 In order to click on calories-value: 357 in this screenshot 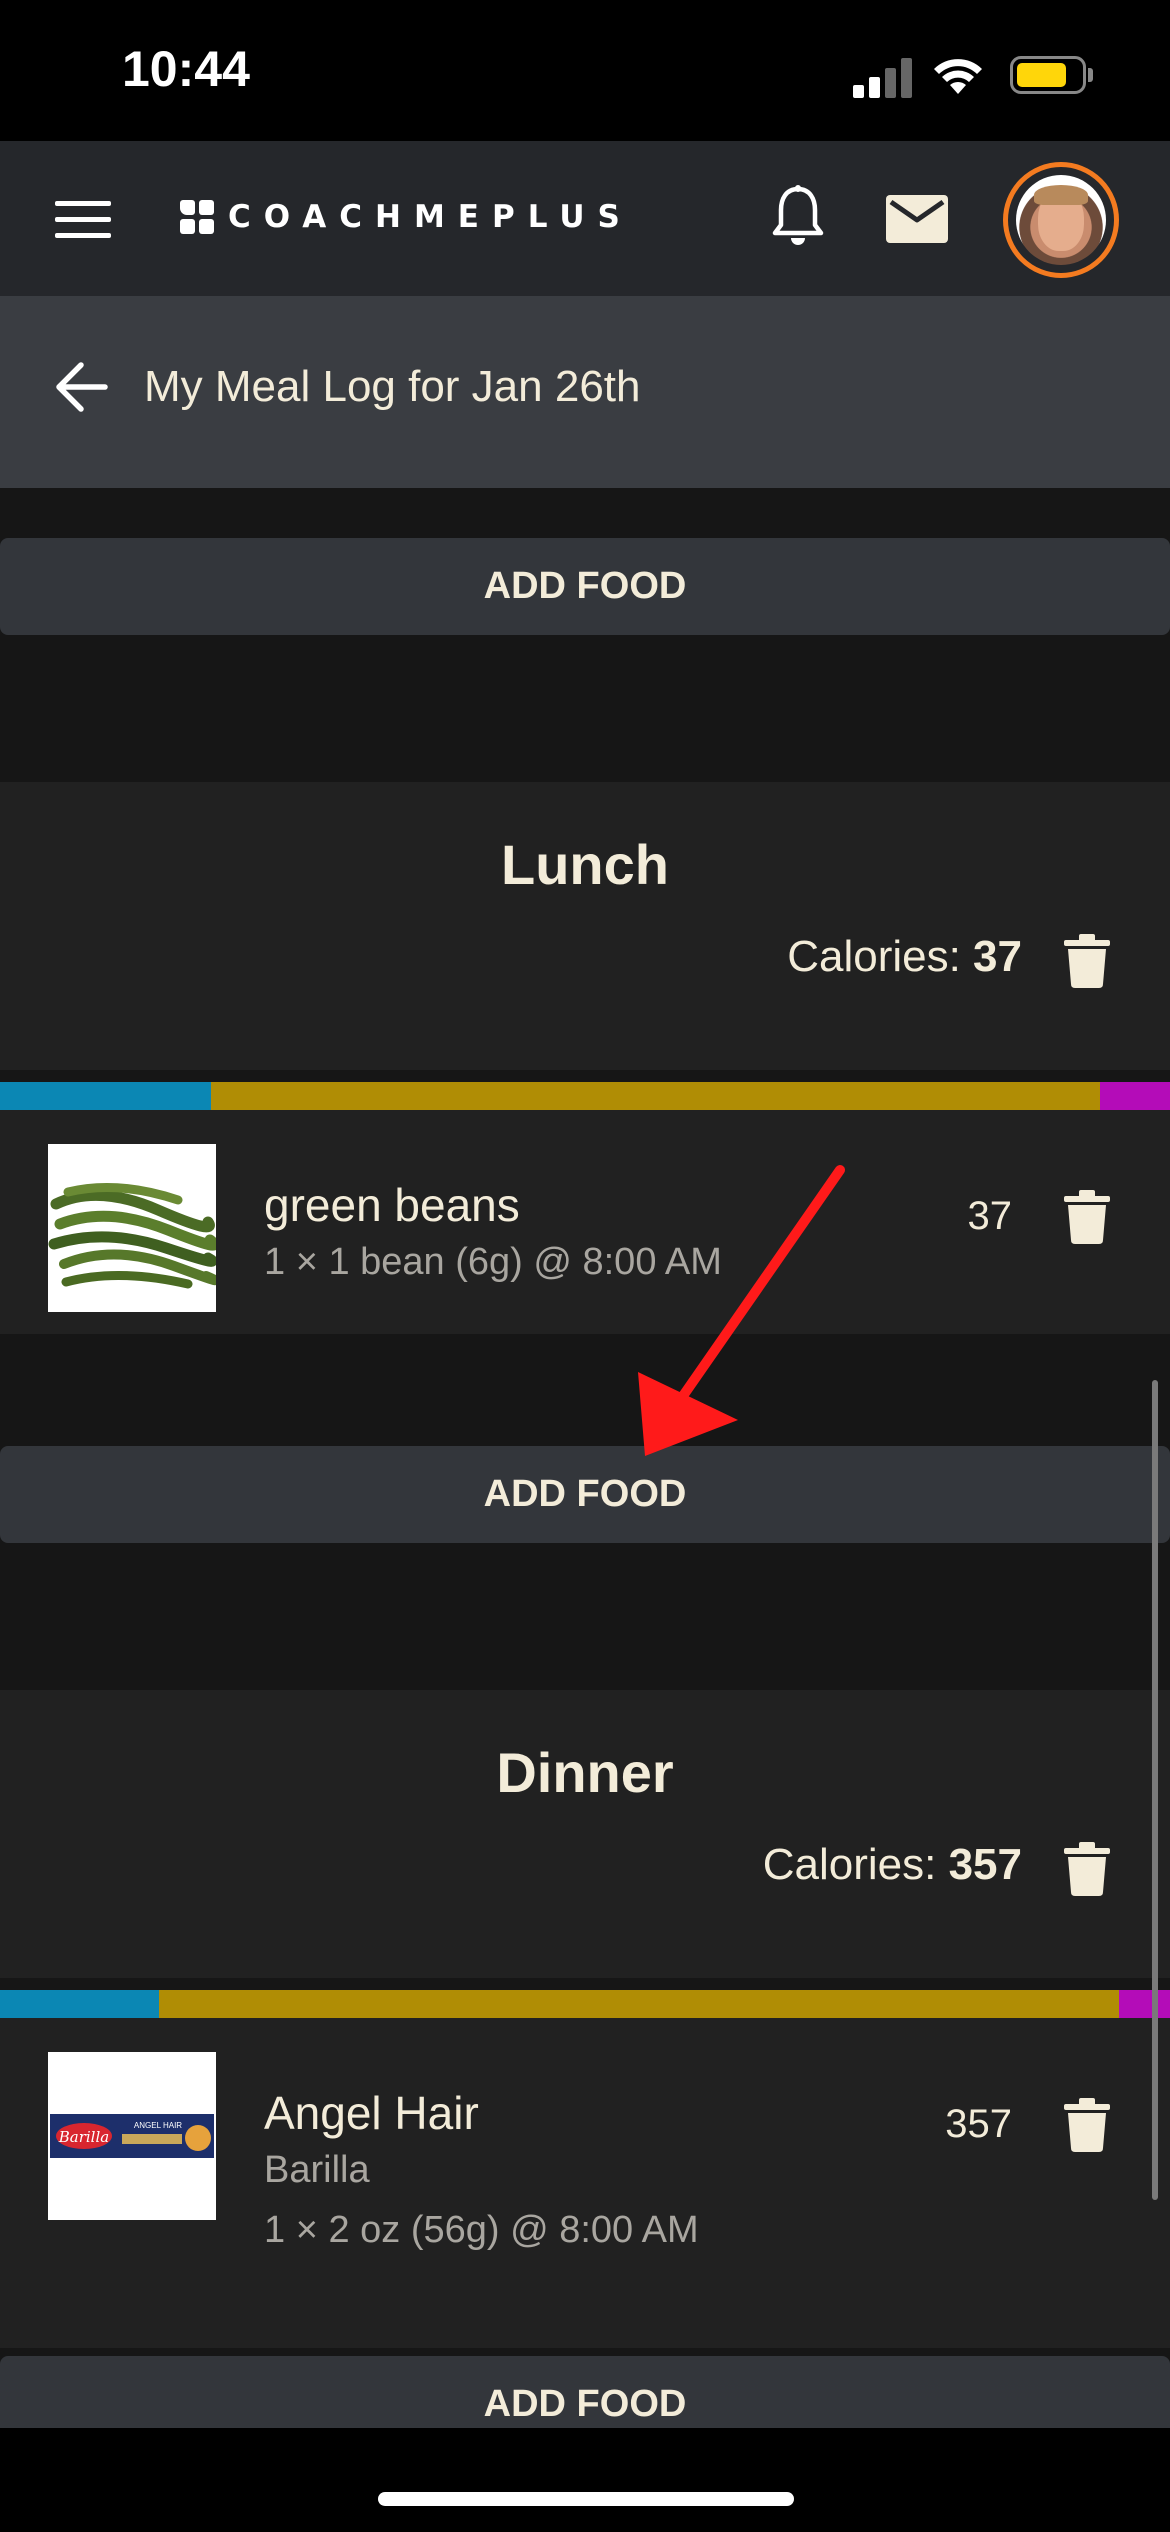, I will do `click(985, 1864)`.